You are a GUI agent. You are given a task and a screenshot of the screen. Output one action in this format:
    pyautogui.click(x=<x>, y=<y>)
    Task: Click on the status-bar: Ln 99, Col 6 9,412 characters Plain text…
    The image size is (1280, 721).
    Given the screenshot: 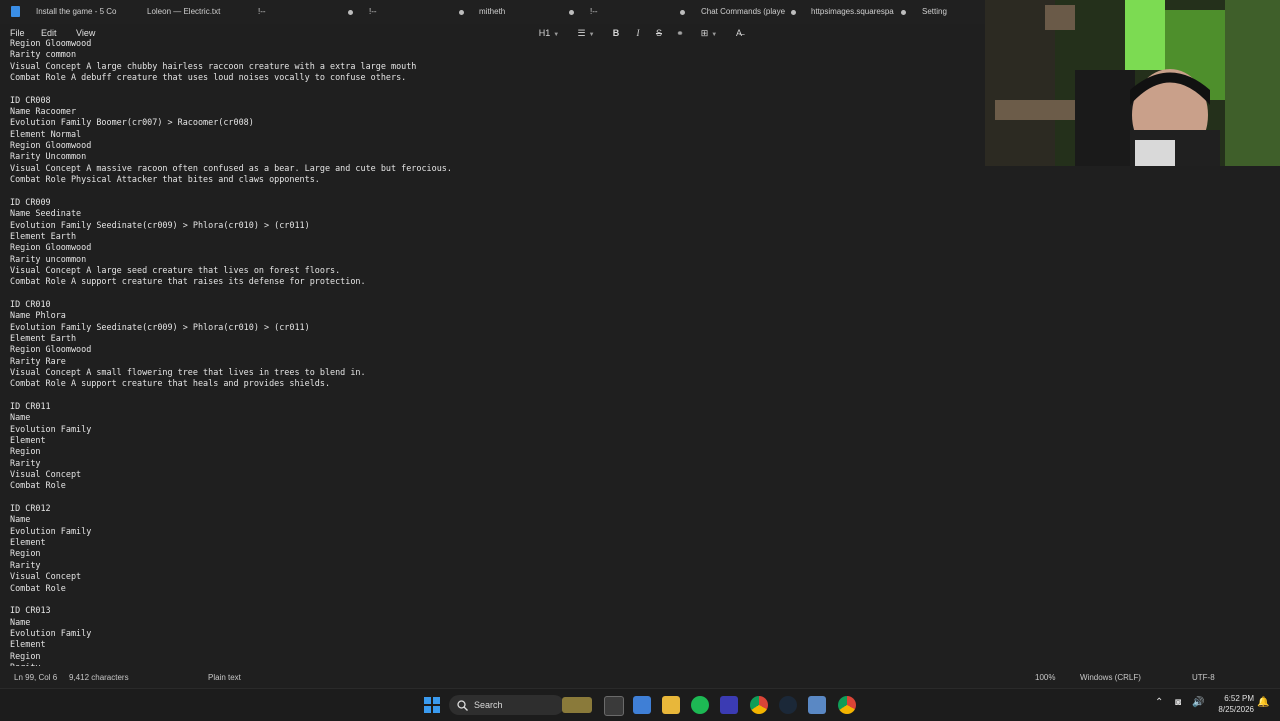 What is the action you would take?
    pyautogui.click(x=640, y=678)
    